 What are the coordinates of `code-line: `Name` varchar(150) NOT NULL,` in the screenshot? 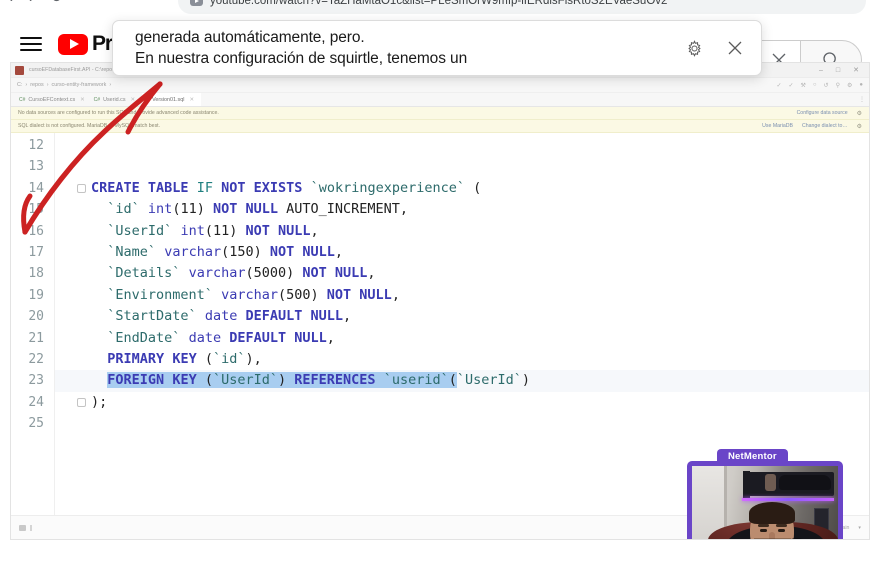 It's located at (462, 252).